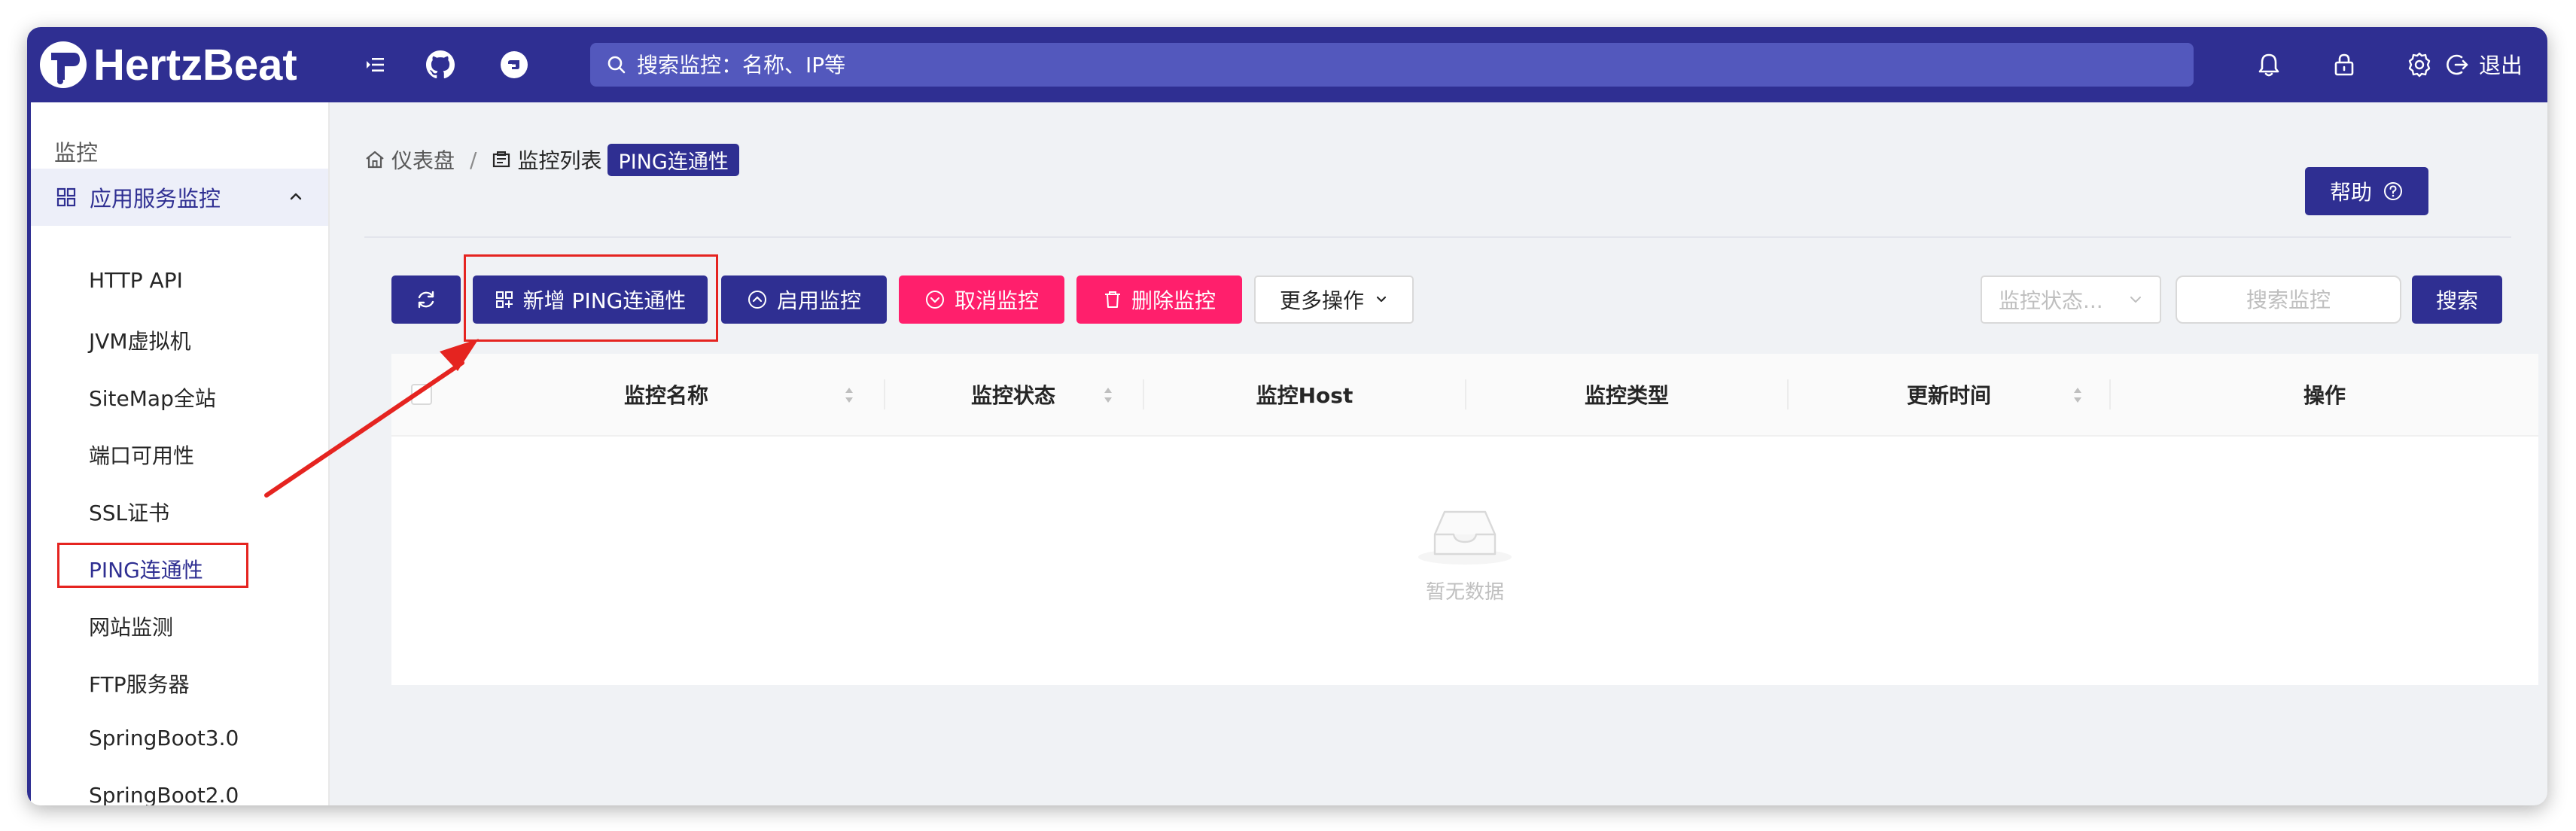 This screenshot has width=2576, height=831. Describe the element at coordinates (502, 159) in the screenshot. I see `monitor-list-icon` at that location.